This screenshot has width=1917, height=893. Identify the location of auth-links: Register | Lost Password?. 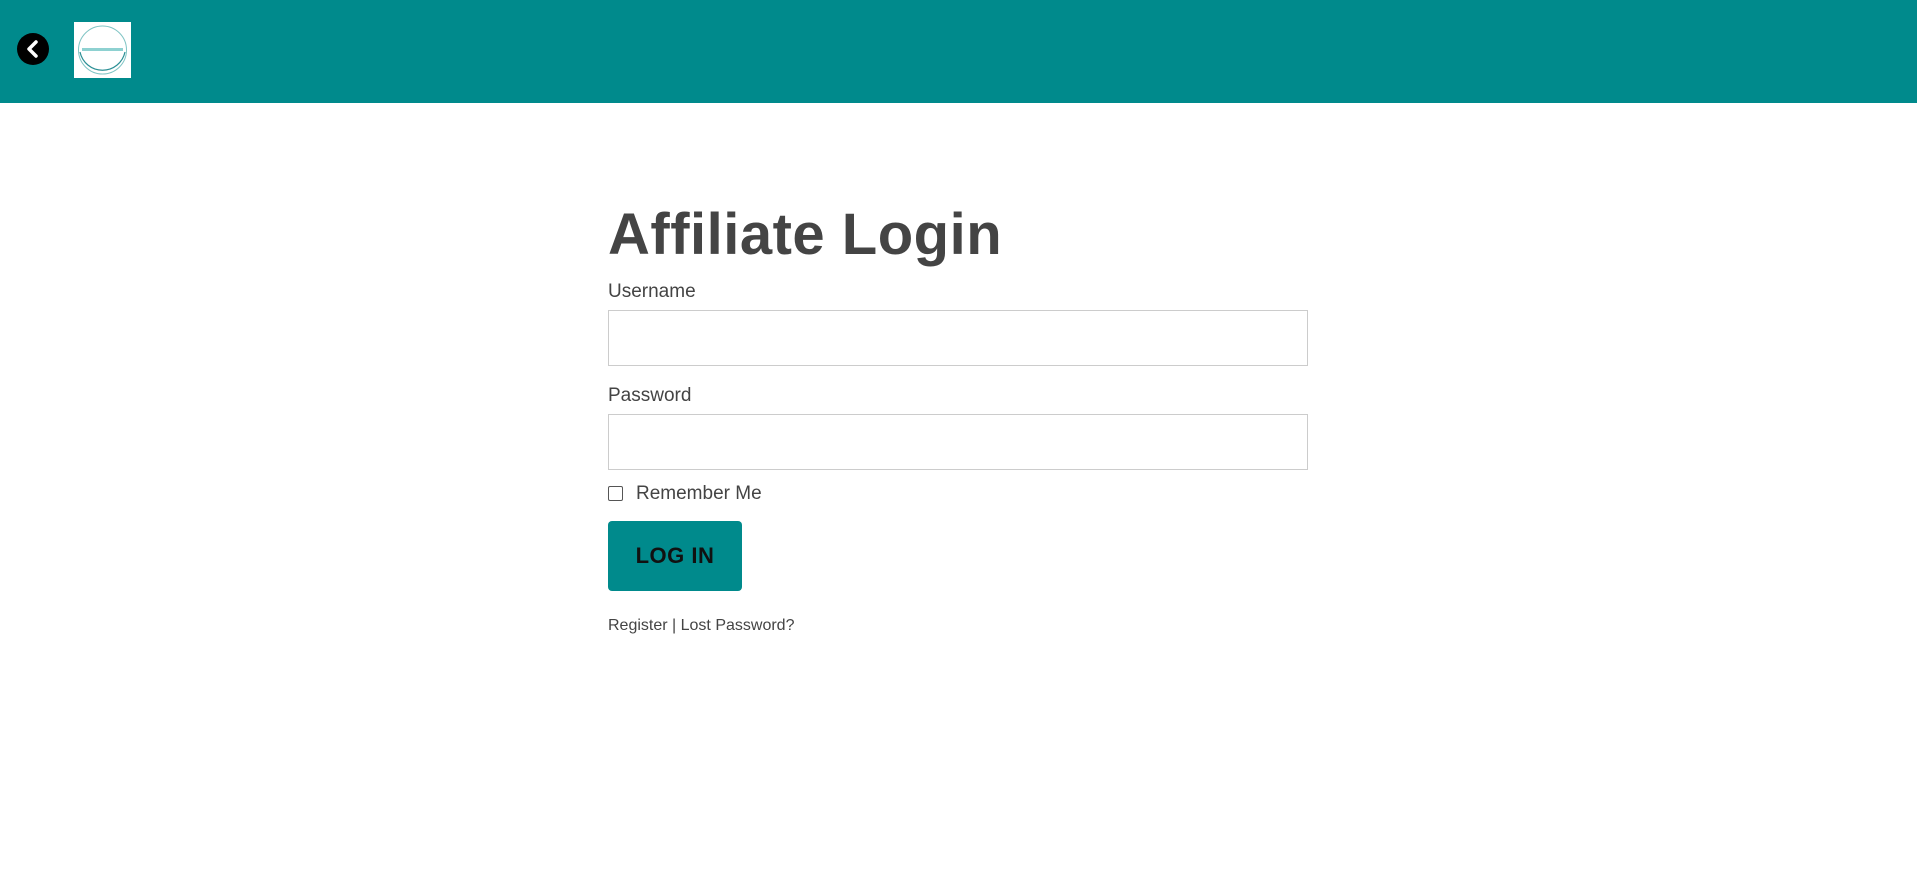
(958, 626).